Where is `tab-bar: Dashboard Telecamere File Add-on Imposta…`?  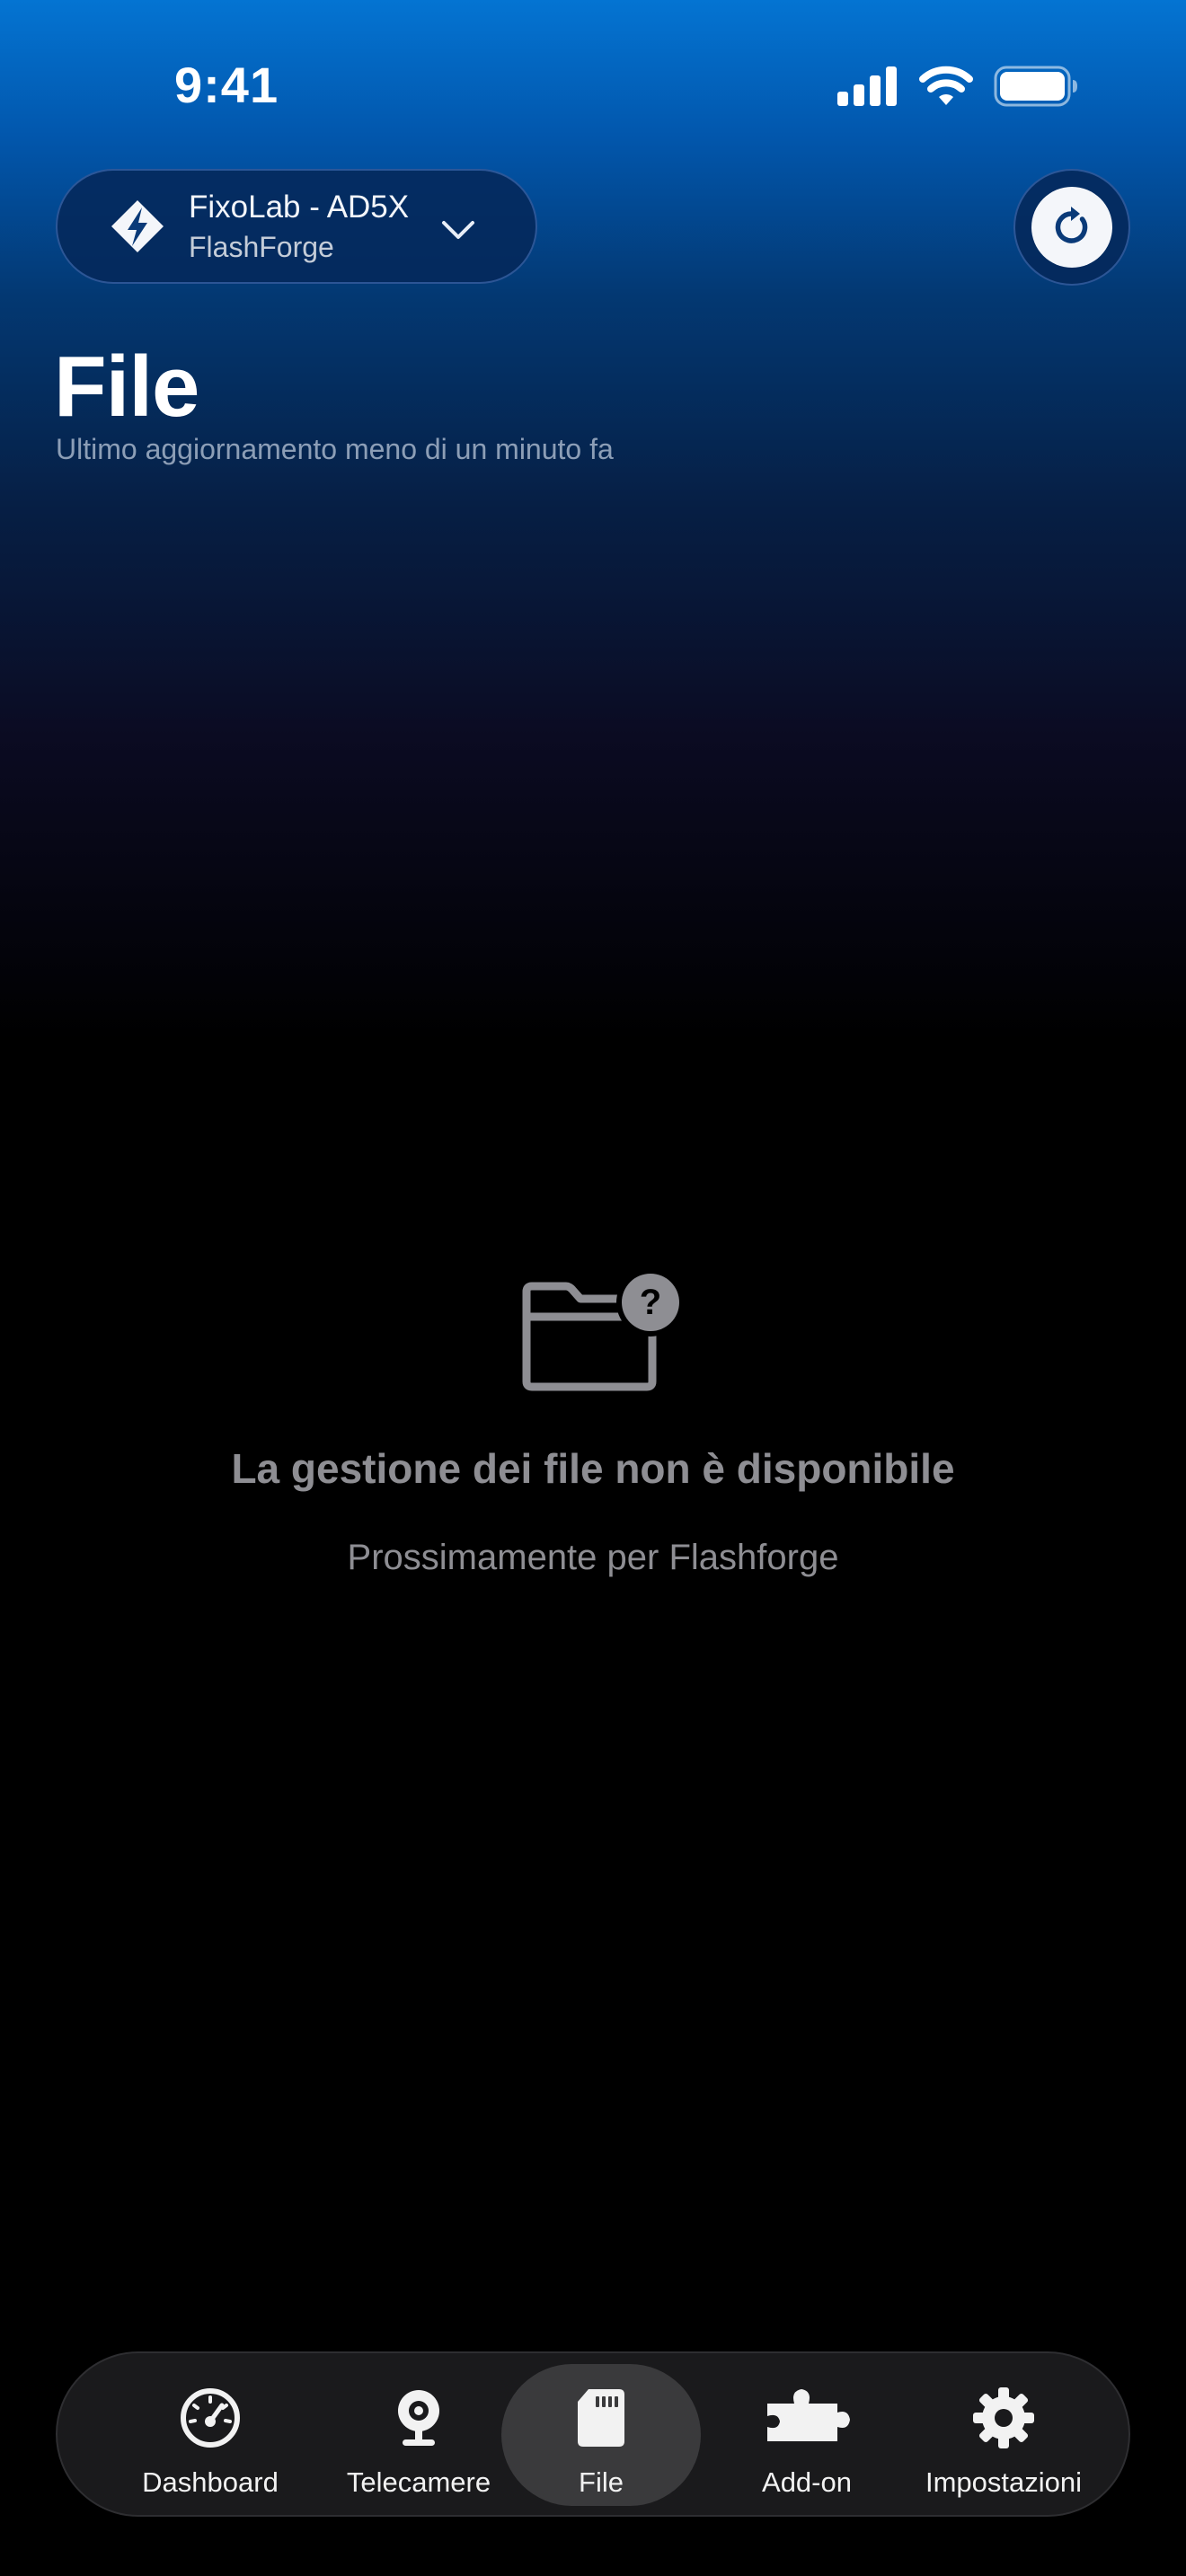
tab-bar: Dashboard Telecamere File Add-on Imposta… is located at coordinates (593, 2434).